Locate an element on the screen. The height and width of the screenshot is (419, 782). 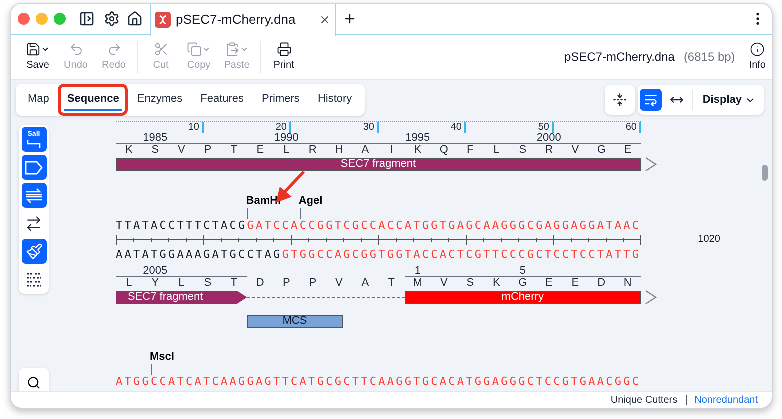
collapse-icon is located at coordinates (619, 100).